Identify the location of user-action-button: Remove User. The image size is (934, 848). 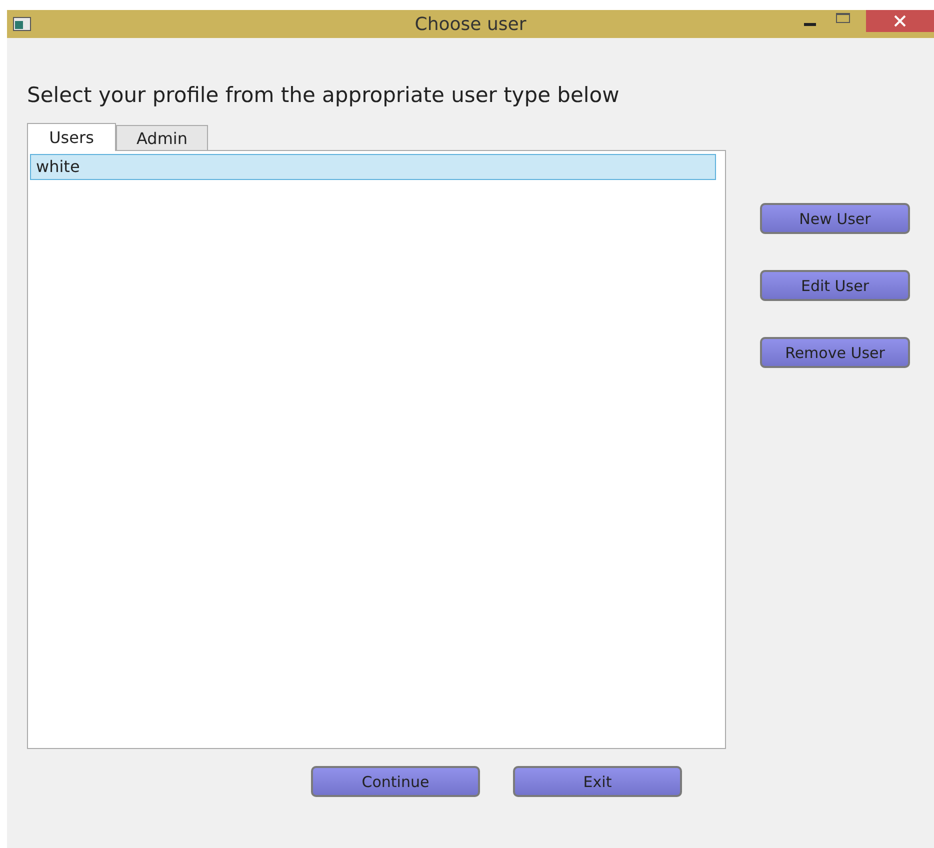
(835, 352).